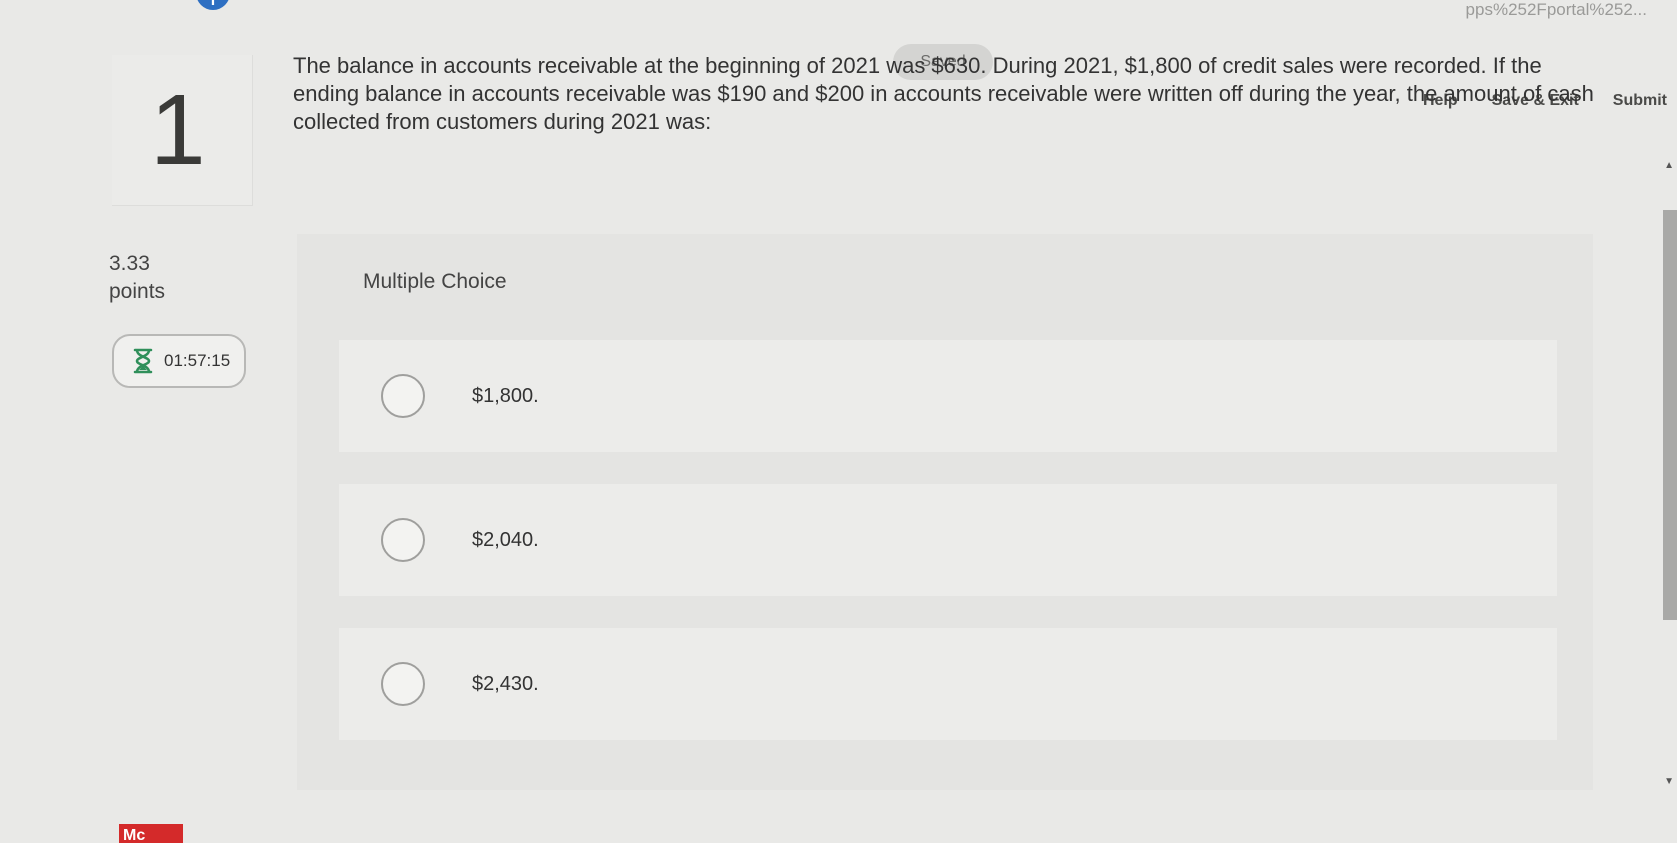  What do you see at coordinates (948, 396) in the screenshot?
I see `option-1: $1,800.` at bounding box center [948, 396].